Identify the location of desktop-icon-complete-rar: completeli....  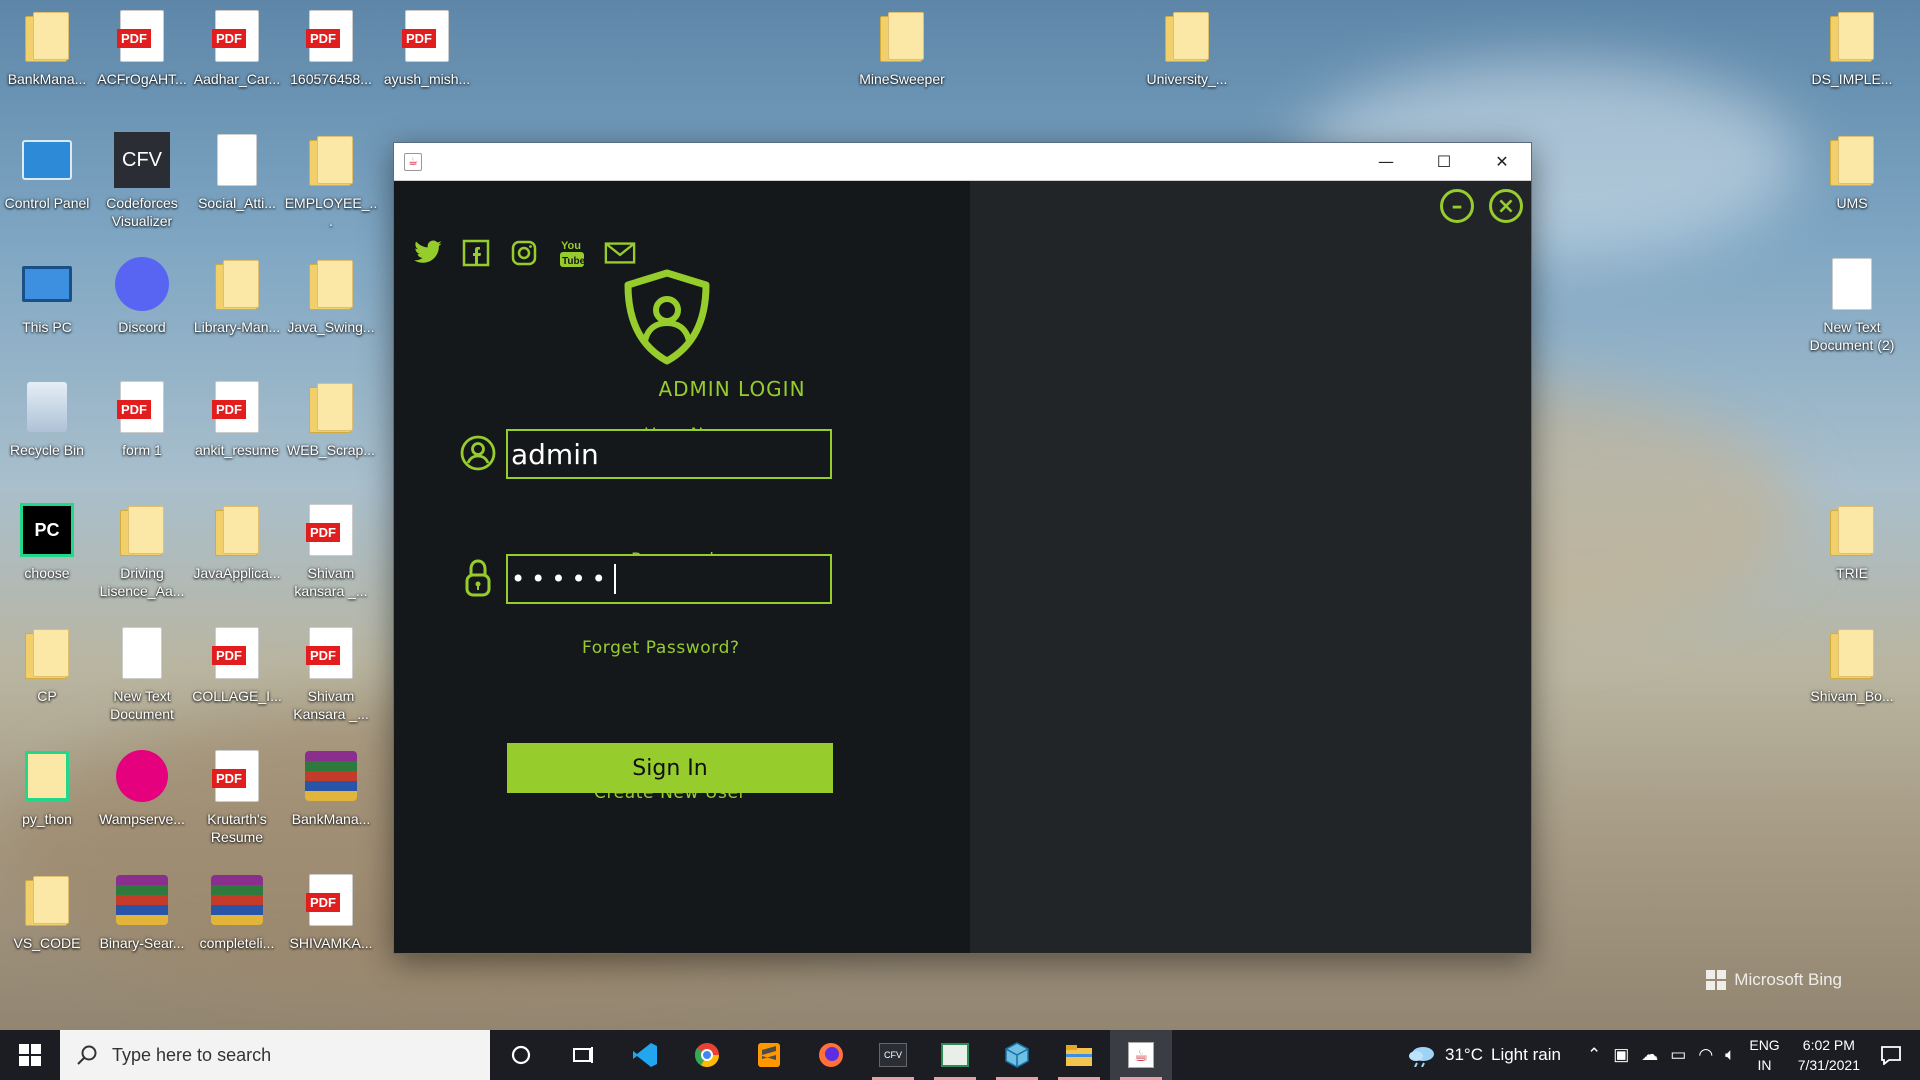
(237, 912).